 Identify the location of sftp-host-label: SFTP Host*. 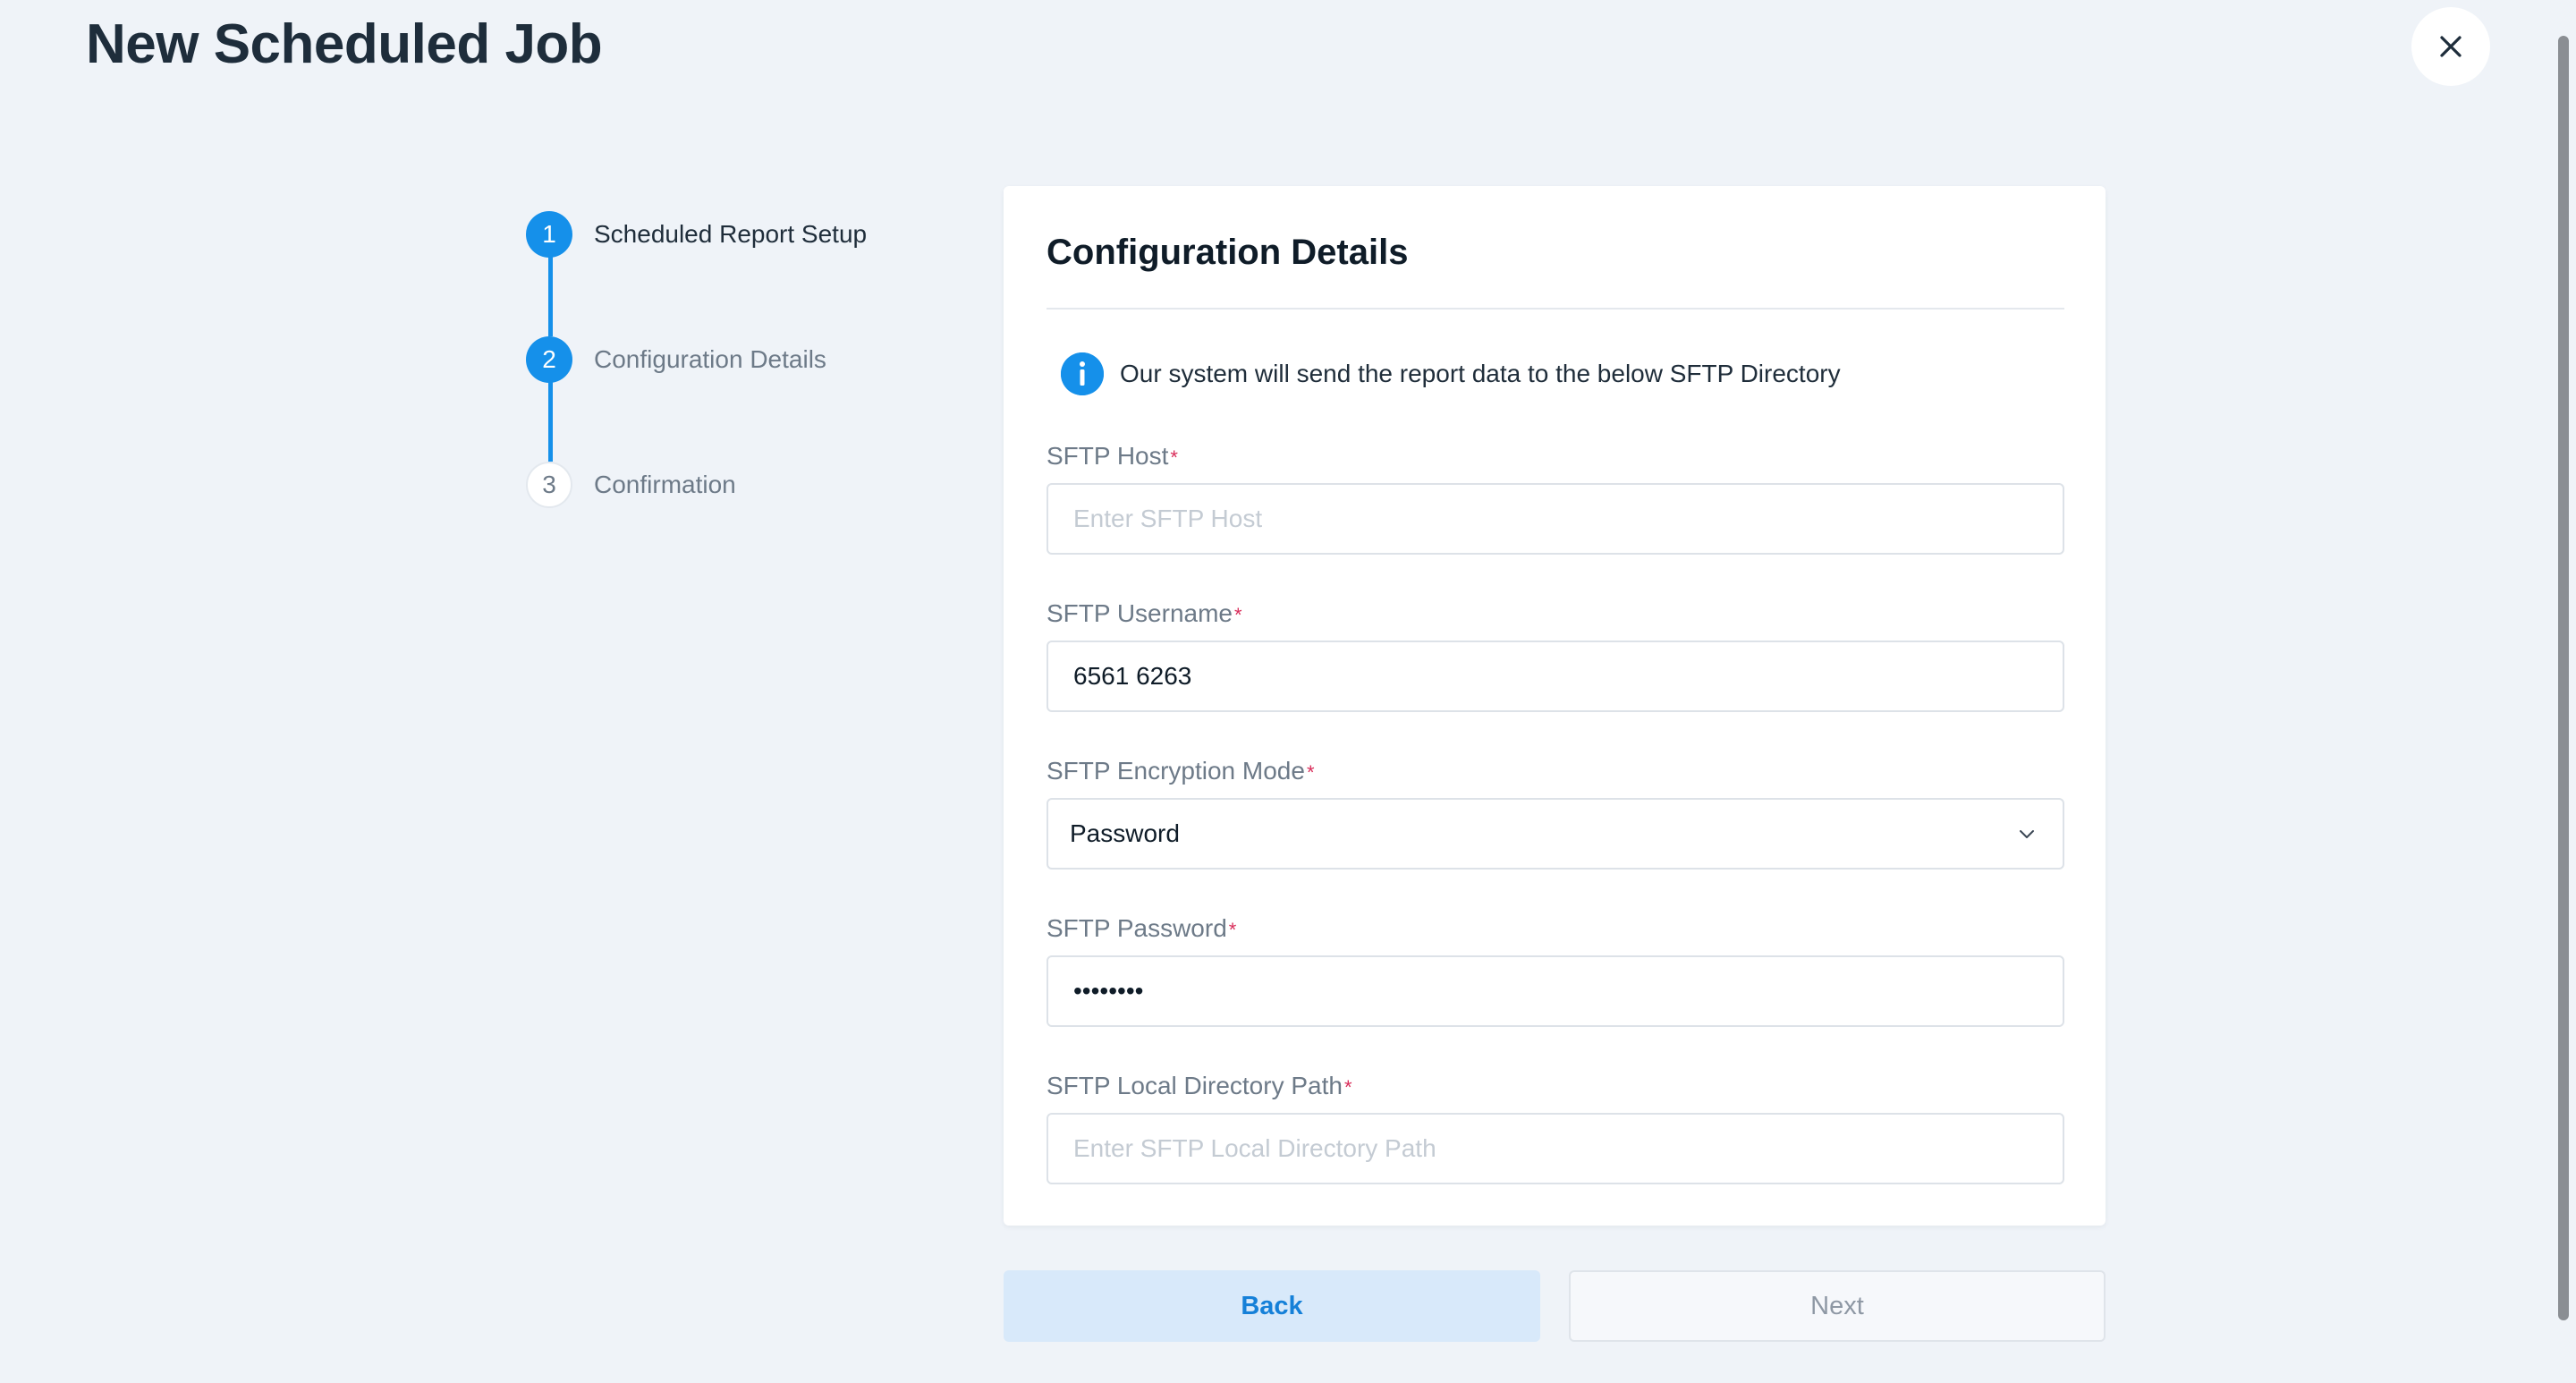
(1112, 457).